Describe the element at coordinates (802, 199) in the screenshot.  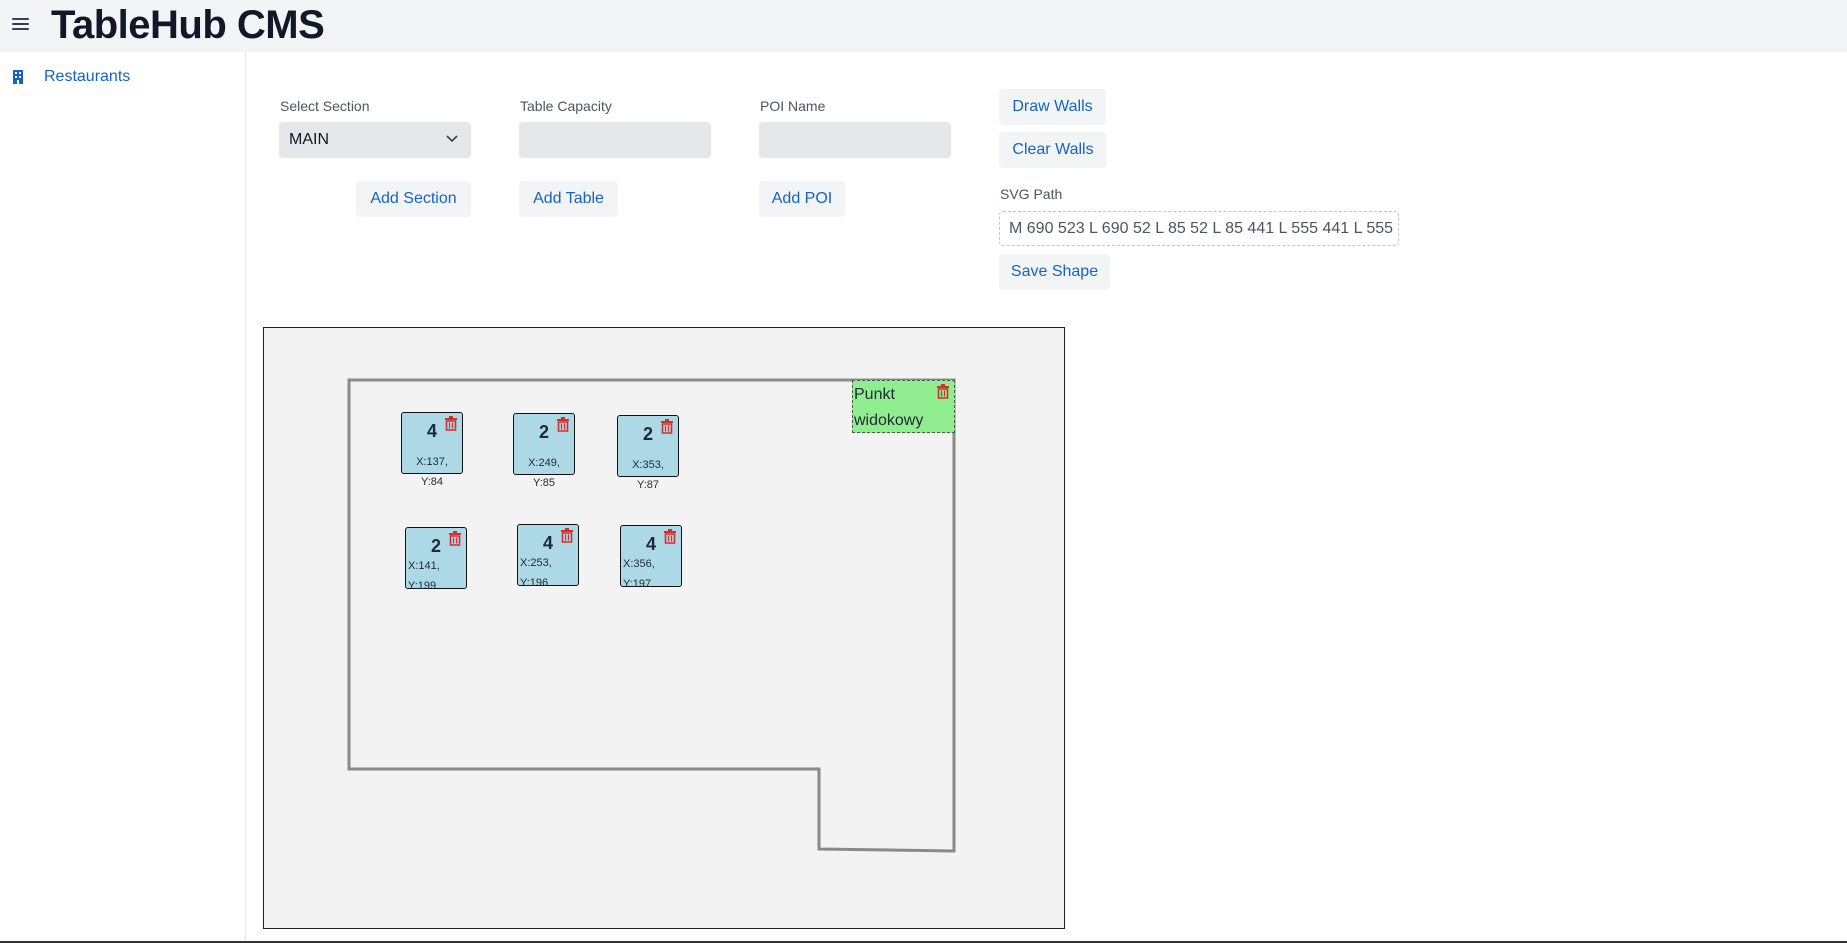
I see `add-poi-button: Add POI` at that location.